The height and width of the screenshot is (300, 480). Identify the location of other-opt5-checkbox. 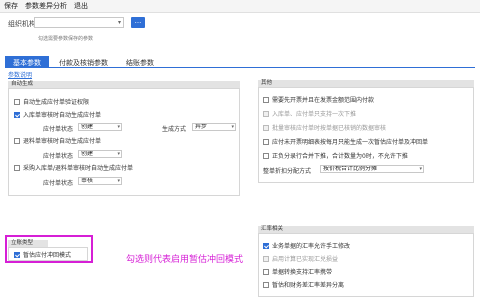
(266, 155).